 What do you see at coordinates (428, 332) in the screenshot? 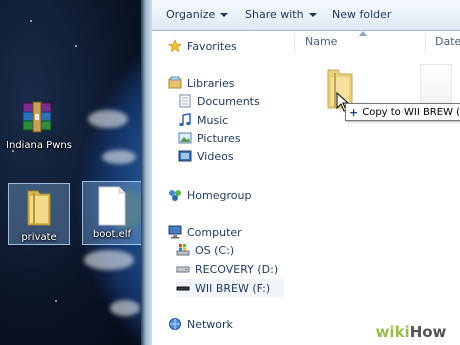
I see `watermark-how: How` at bounding box center [428, 332].